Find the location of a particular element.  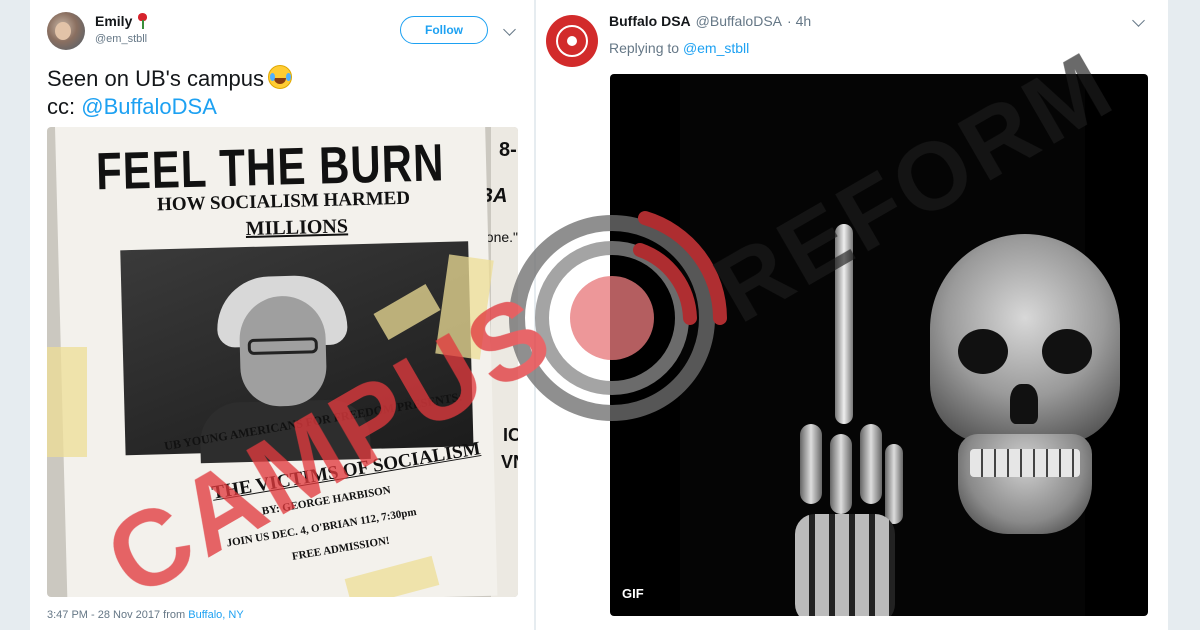

tweet-time: · 4h is located at coordinates (799, 21).